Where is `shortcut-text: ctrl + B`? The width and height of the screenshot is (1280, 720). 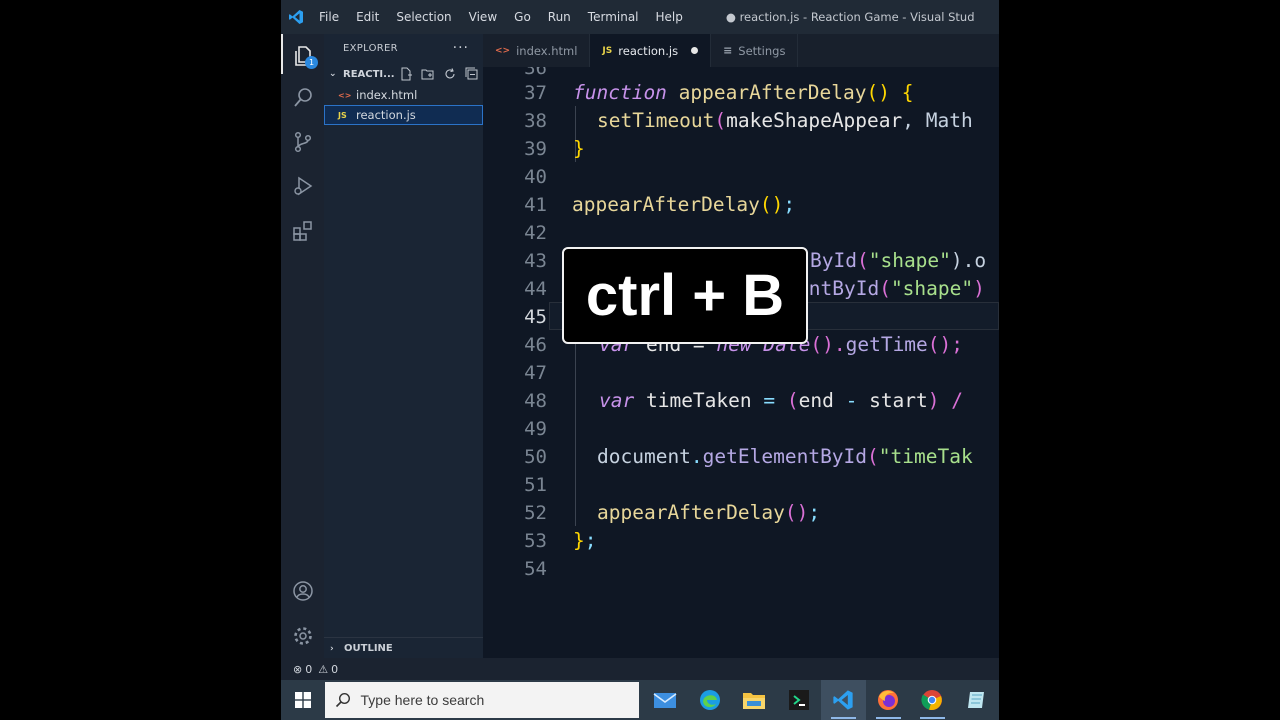 shortcut-text: ctrl + B is located at coordinates (685, 295).